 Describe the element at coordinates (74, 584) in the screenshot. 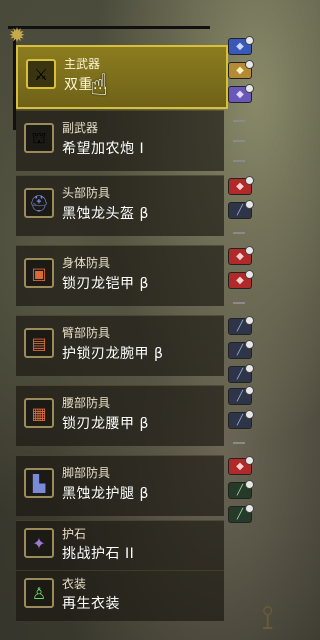

I see `slot-category: 衣装` at that location.